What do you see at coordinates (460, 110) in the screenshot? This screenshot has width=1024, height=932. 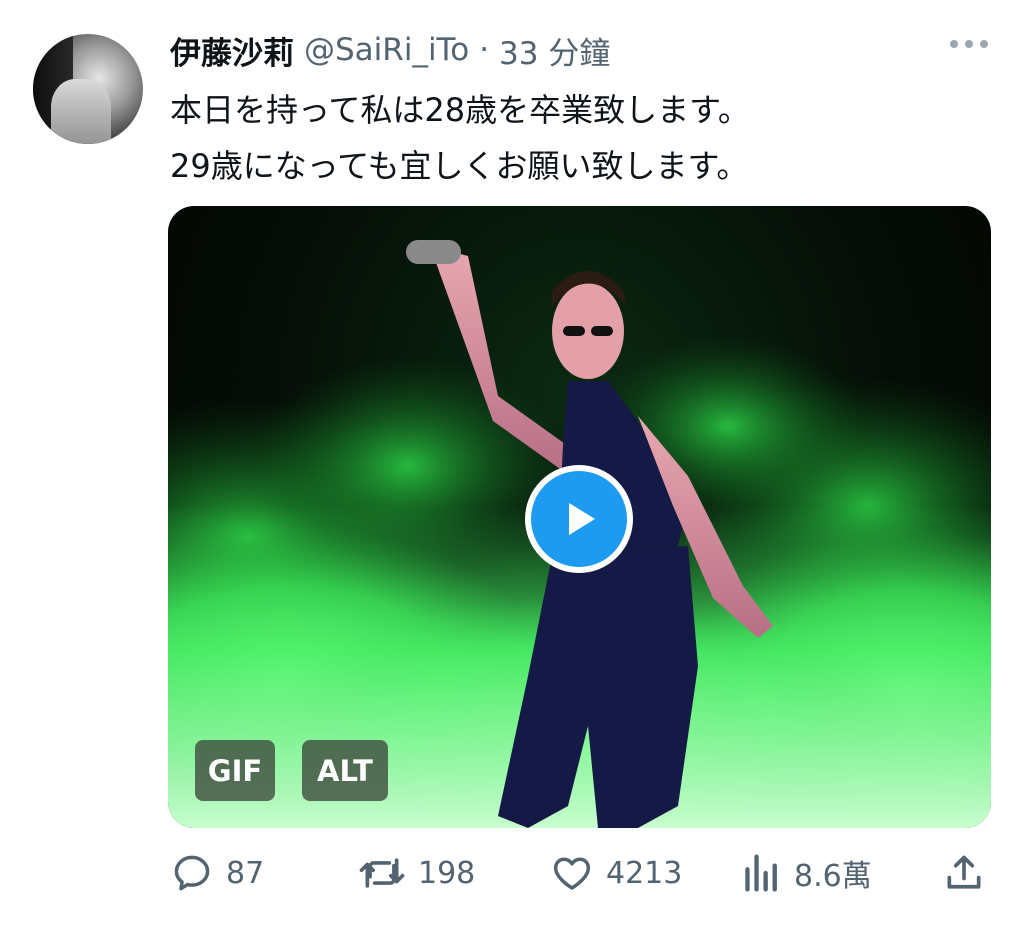 I see `tweet-text-line: 本日を持って私は28歳を卒業致します。` at bounding box center [460, 110].